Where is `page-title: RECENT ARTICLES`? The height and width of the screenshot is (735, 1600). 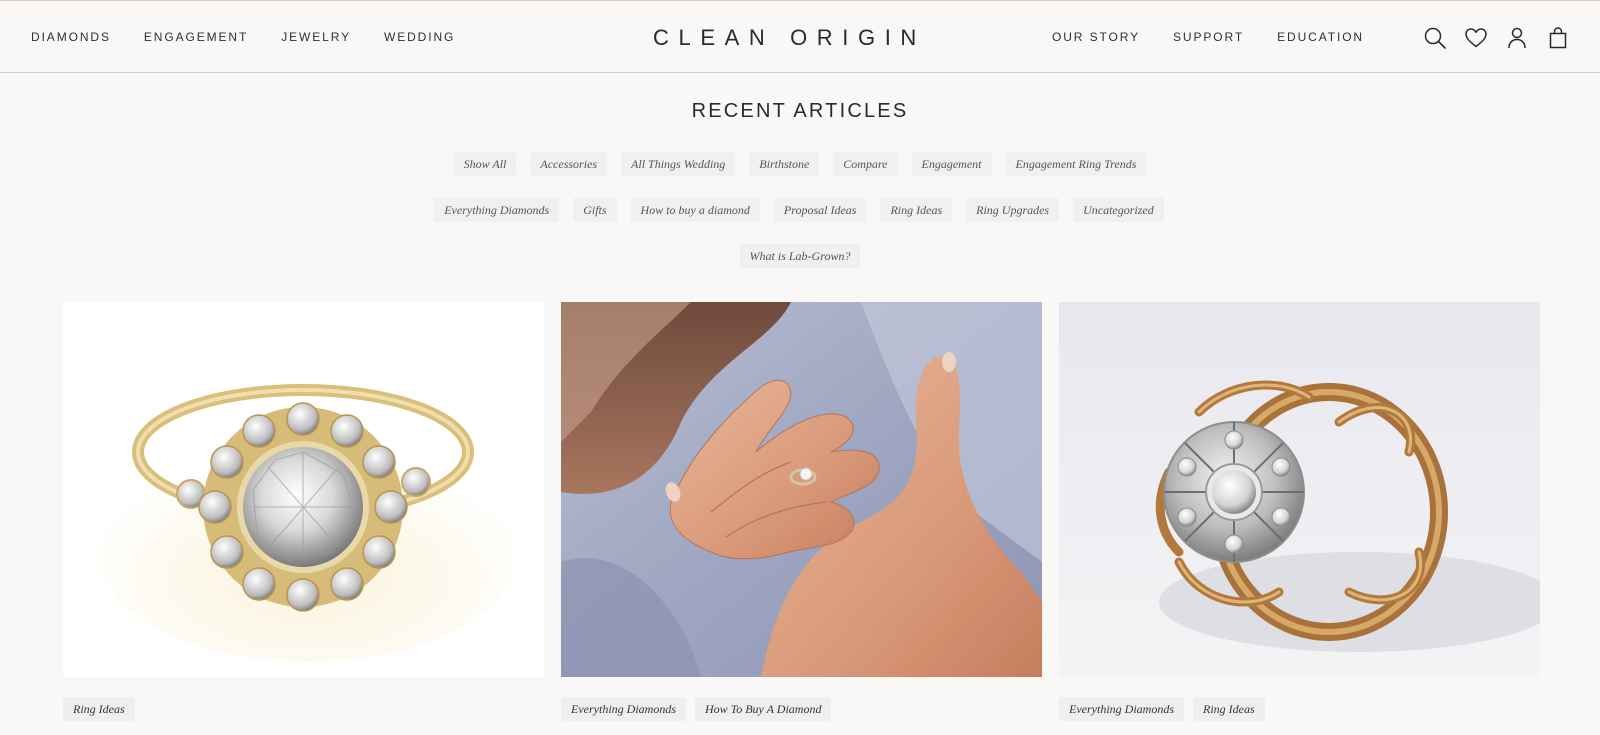 page-title: RECENT ARTICLES is located at coordinates (800, 111).